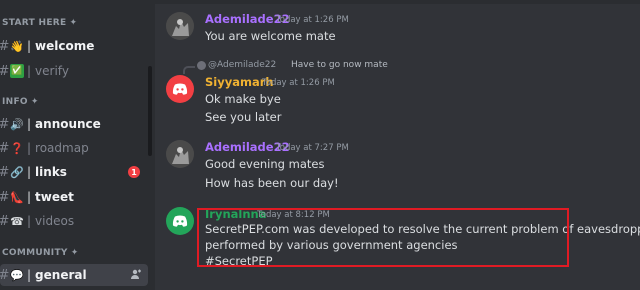  Describe the element at coordinates (17, 124) in the screenshot. I see `speaker-emoji-icon: 🔊` at that location.